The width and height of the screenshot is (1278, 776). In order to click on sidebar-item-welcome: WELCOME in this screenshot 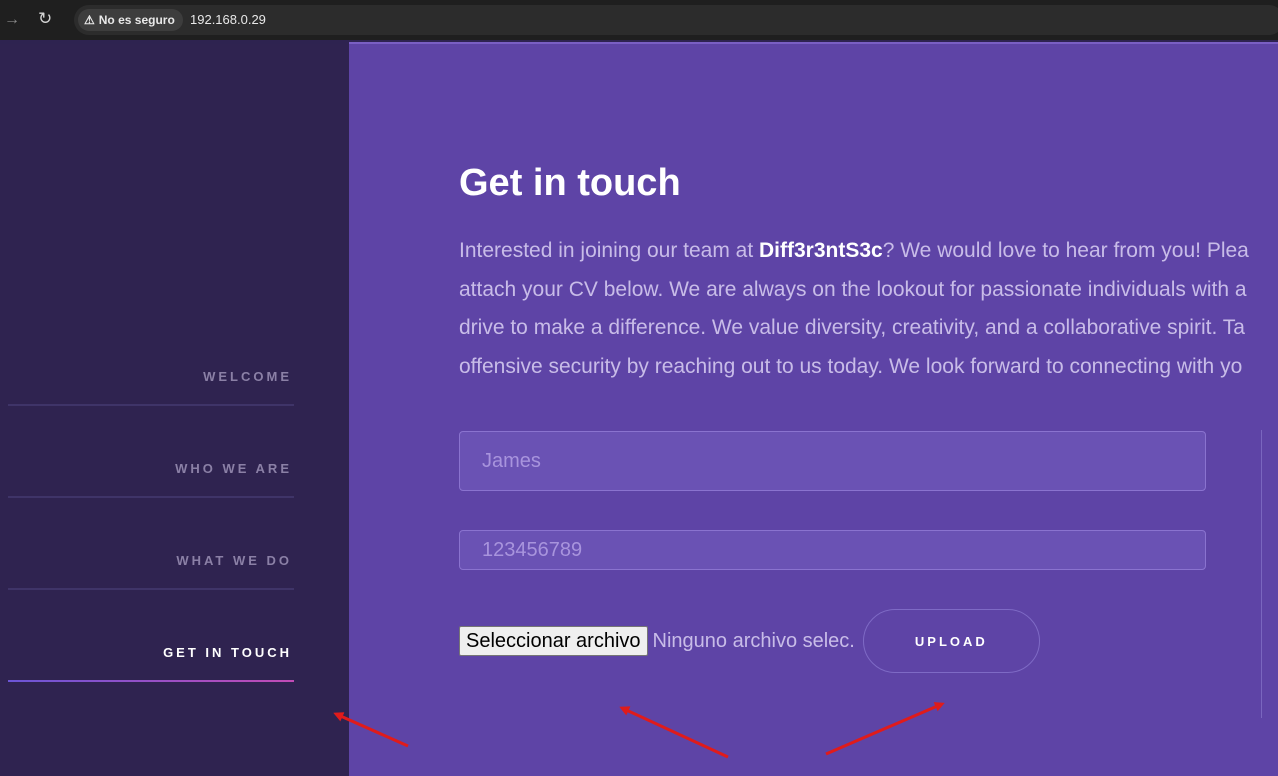, I will do `click(151, 360)`.